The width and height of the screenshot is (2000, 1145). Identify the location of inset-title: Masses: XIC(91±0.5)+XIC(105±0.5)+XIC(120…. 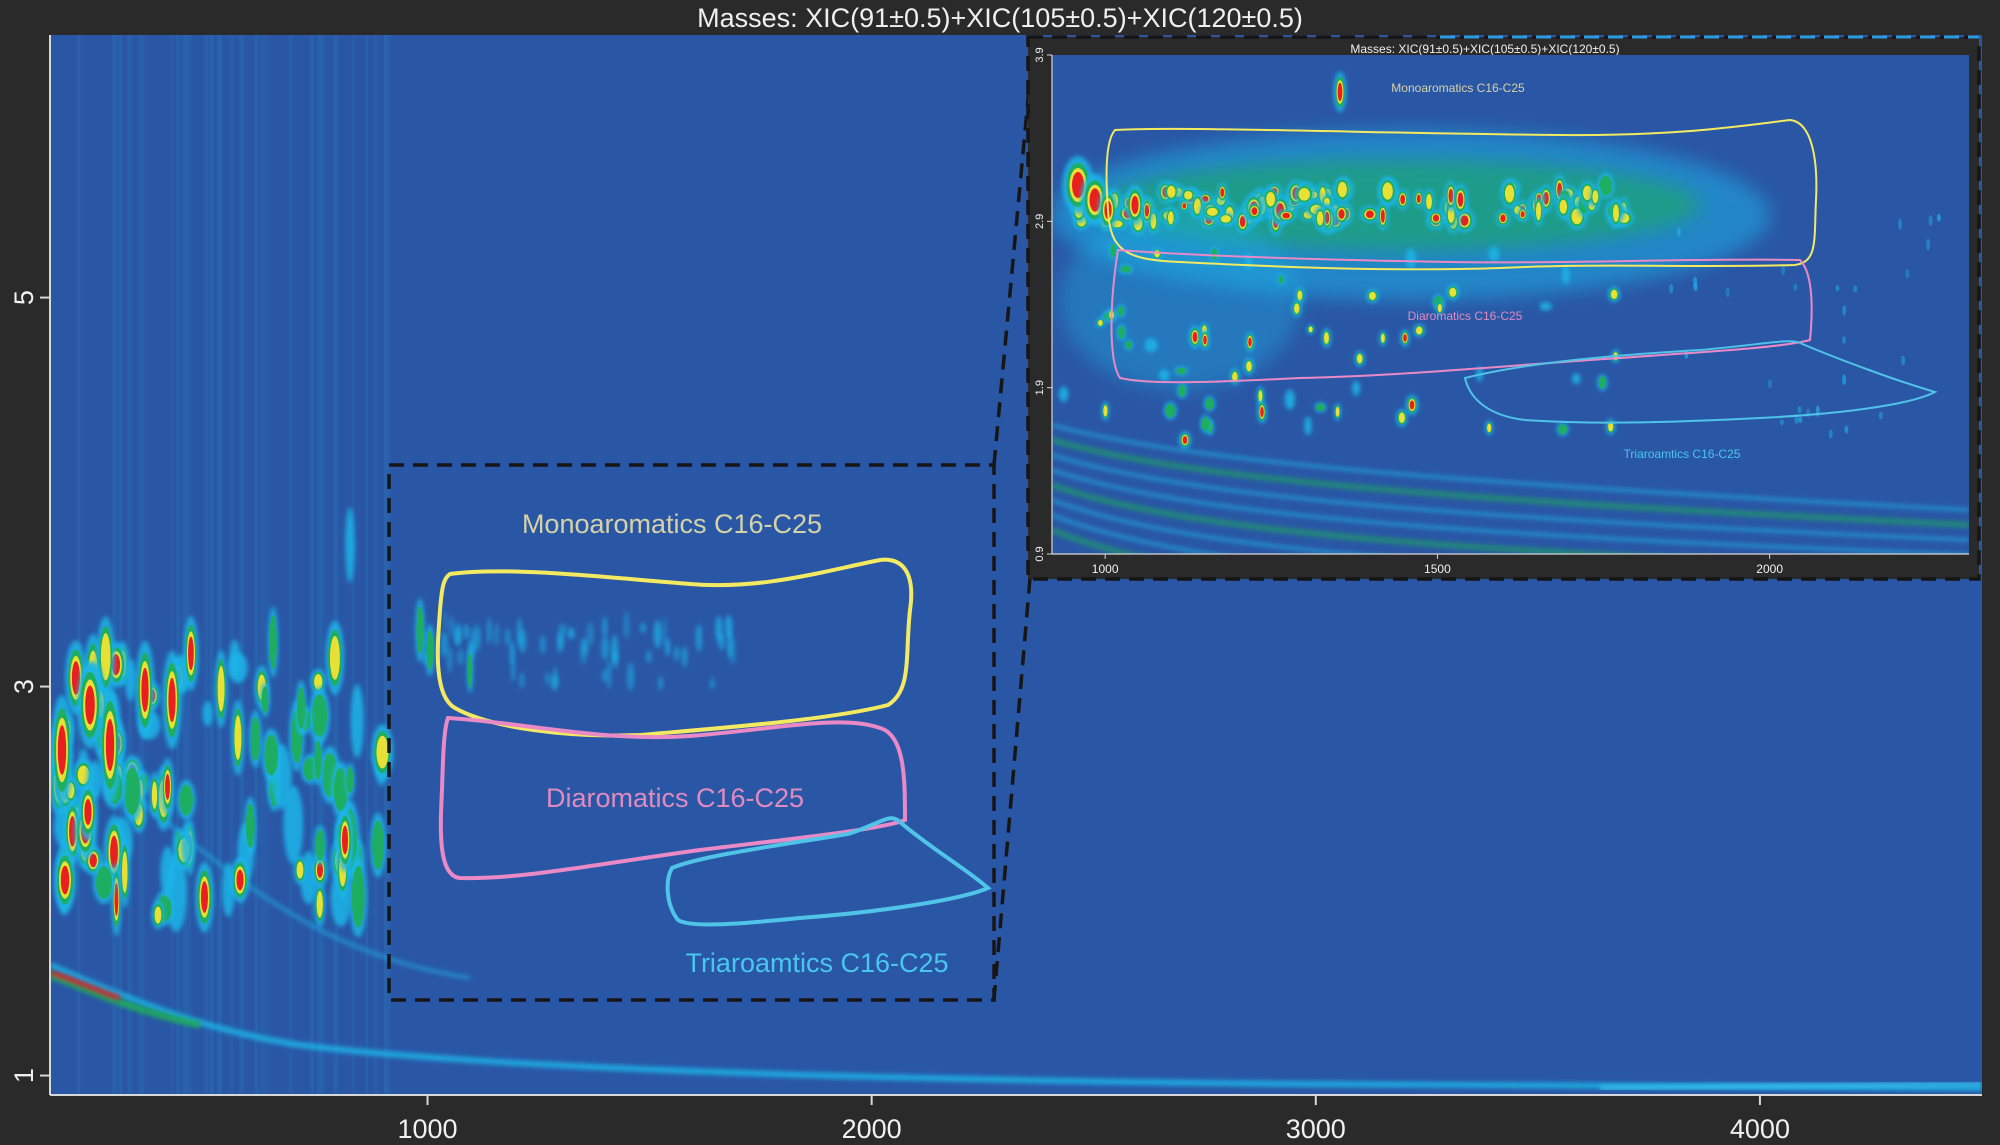
(1484, 49).